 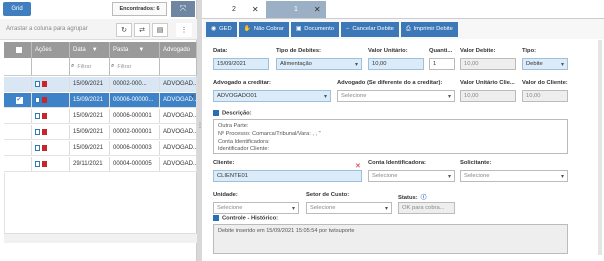 I want to click on cancelar-debite-button: − Cancelar Debite, so click(x=369, y=29).